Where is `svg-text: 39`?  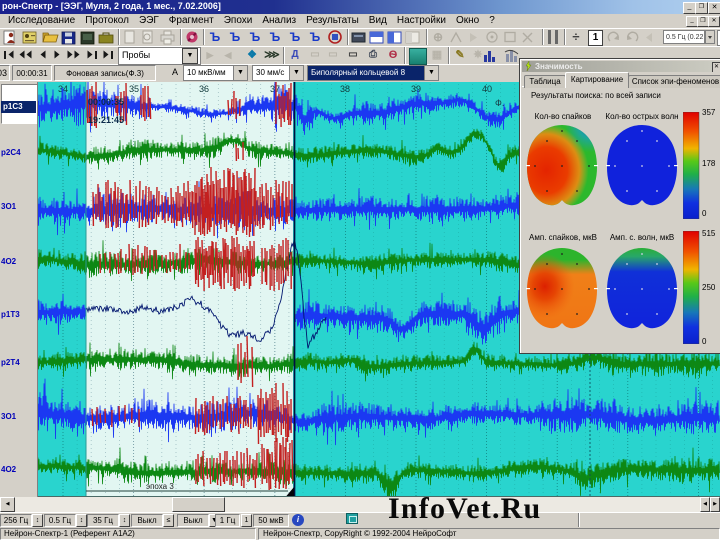 svg-text: 39 is located at coordinates (416, 89).